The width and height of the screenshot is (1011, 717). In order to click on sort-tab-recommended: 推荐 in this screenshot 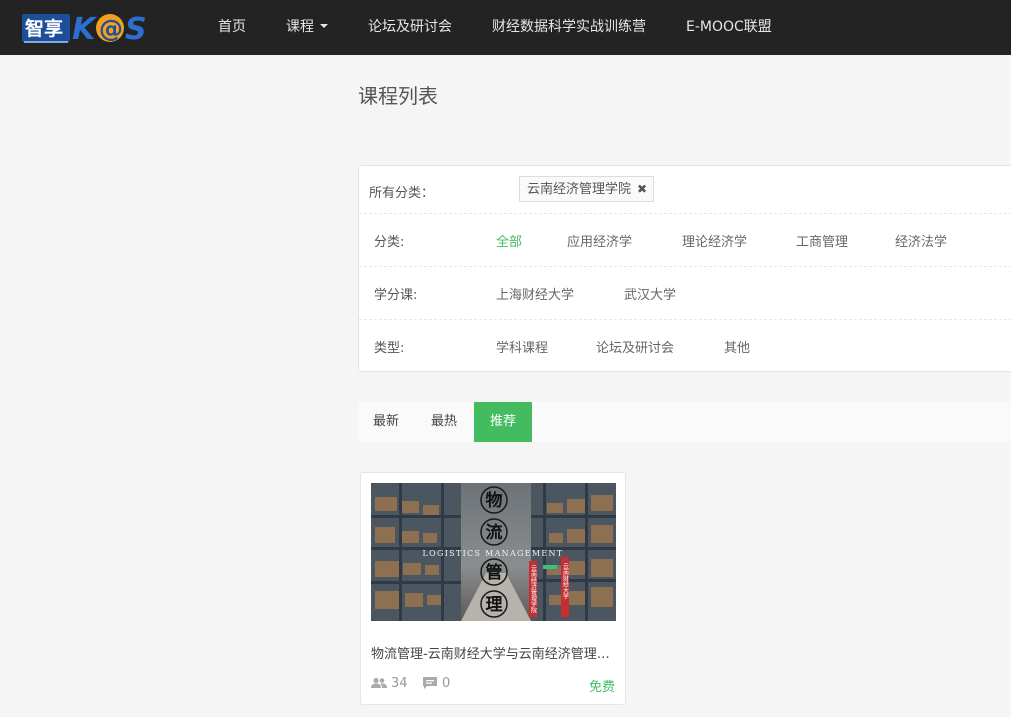, I will do `click(503, 422)`.